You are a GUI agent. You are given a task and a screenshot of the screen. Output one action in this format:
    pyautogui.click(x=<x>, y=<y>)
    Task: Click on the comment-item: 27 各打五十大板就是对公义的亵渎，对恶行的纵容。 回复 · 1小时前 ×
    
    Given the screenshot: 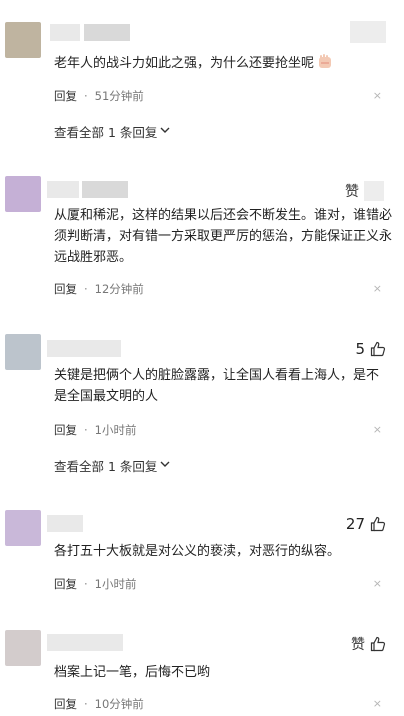 What is the action you would take?
    pyautogui.click(x=202, y=553)
    